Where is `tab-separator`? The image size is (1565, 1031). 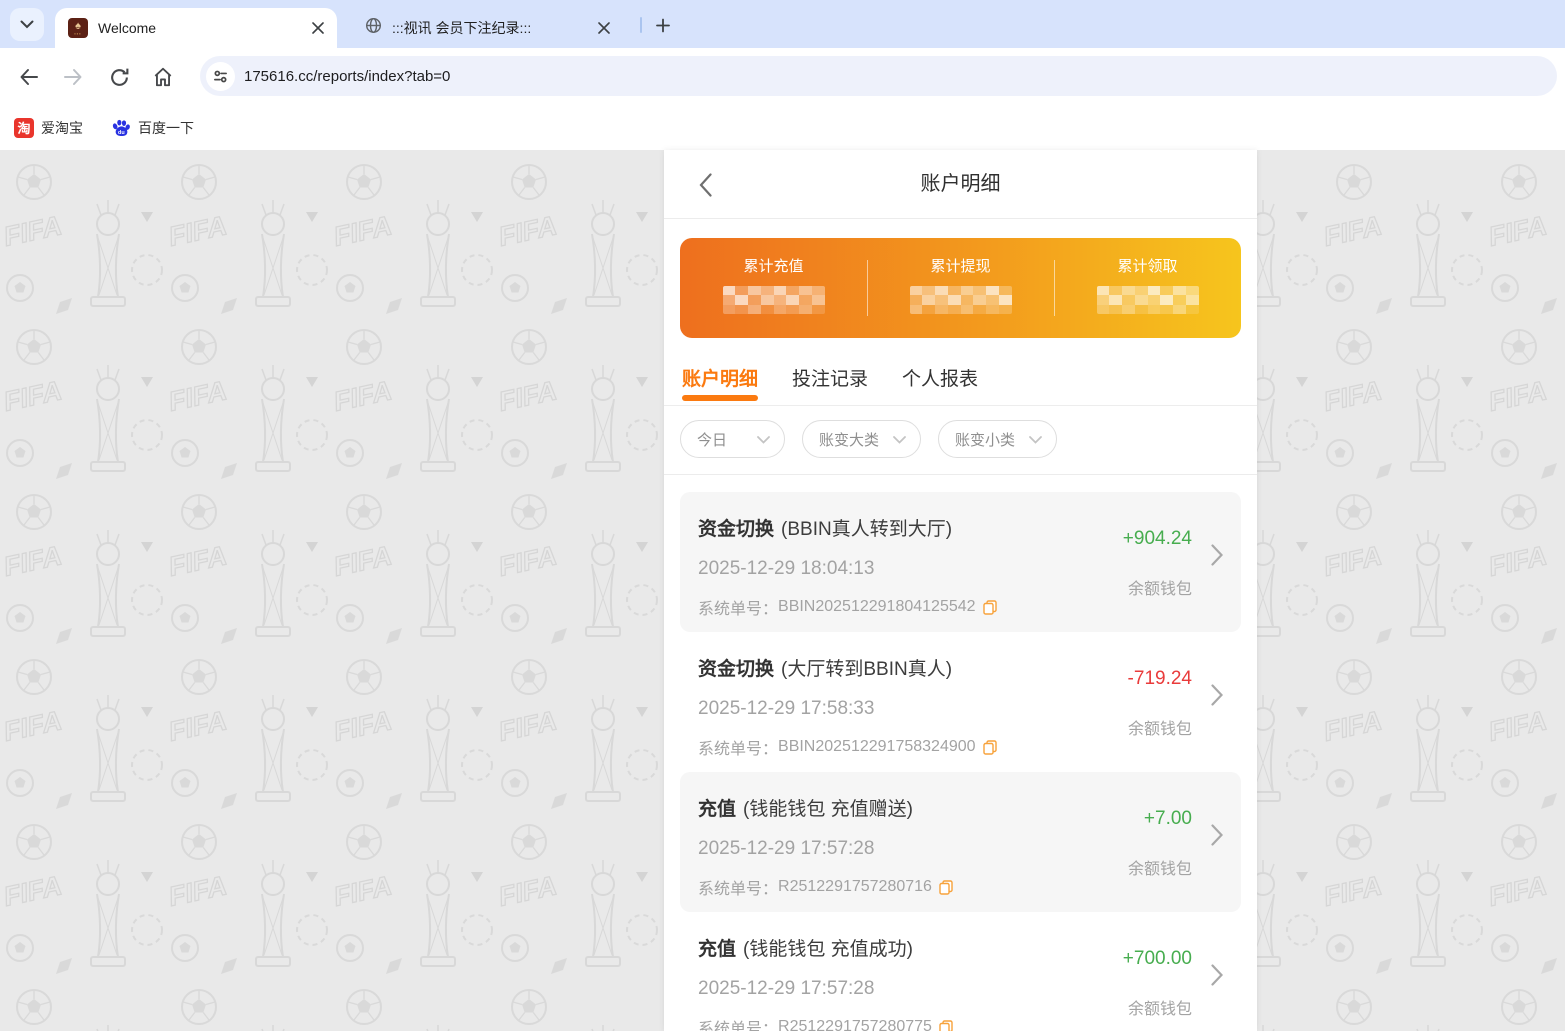
tab-separator is located at coordinates (641, 25).